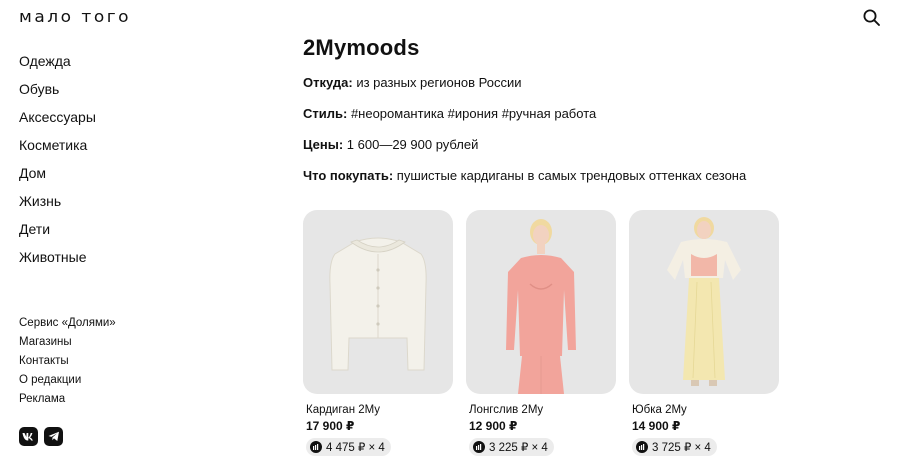 The width and height of the screenshot is (900, 460). I want to click on info-value: 1 600—29 900 рублей, so click(411, 144).